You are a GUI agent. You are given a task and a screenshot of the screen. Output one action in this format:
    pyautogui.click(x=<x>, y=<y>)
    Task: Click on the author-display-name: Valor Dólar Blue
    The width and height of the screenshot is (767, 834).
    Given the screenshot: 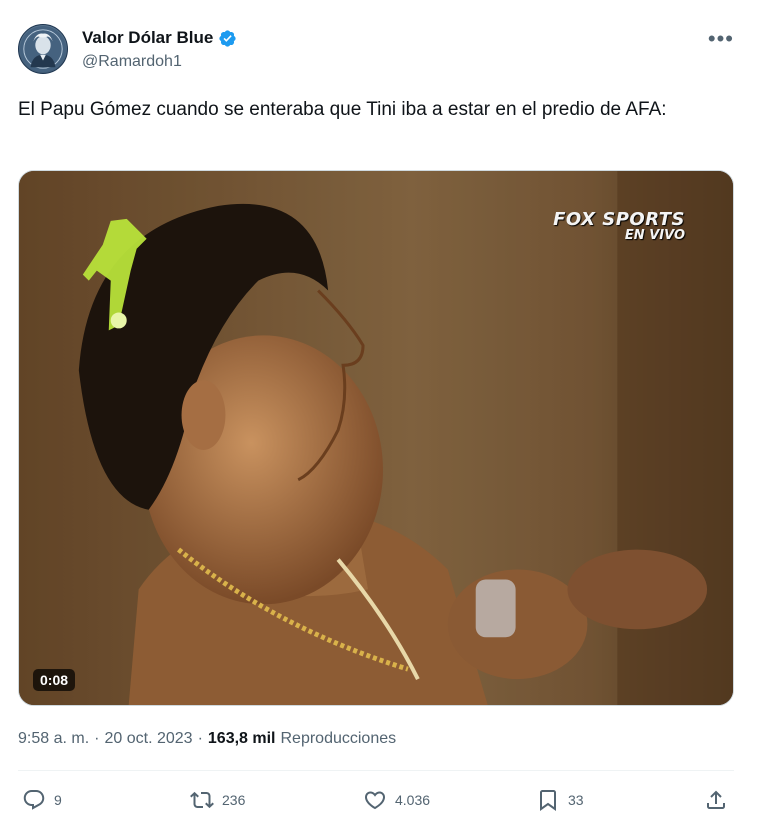 What is the action you would take?
    pyautogui.click(x=147, y=38)
    